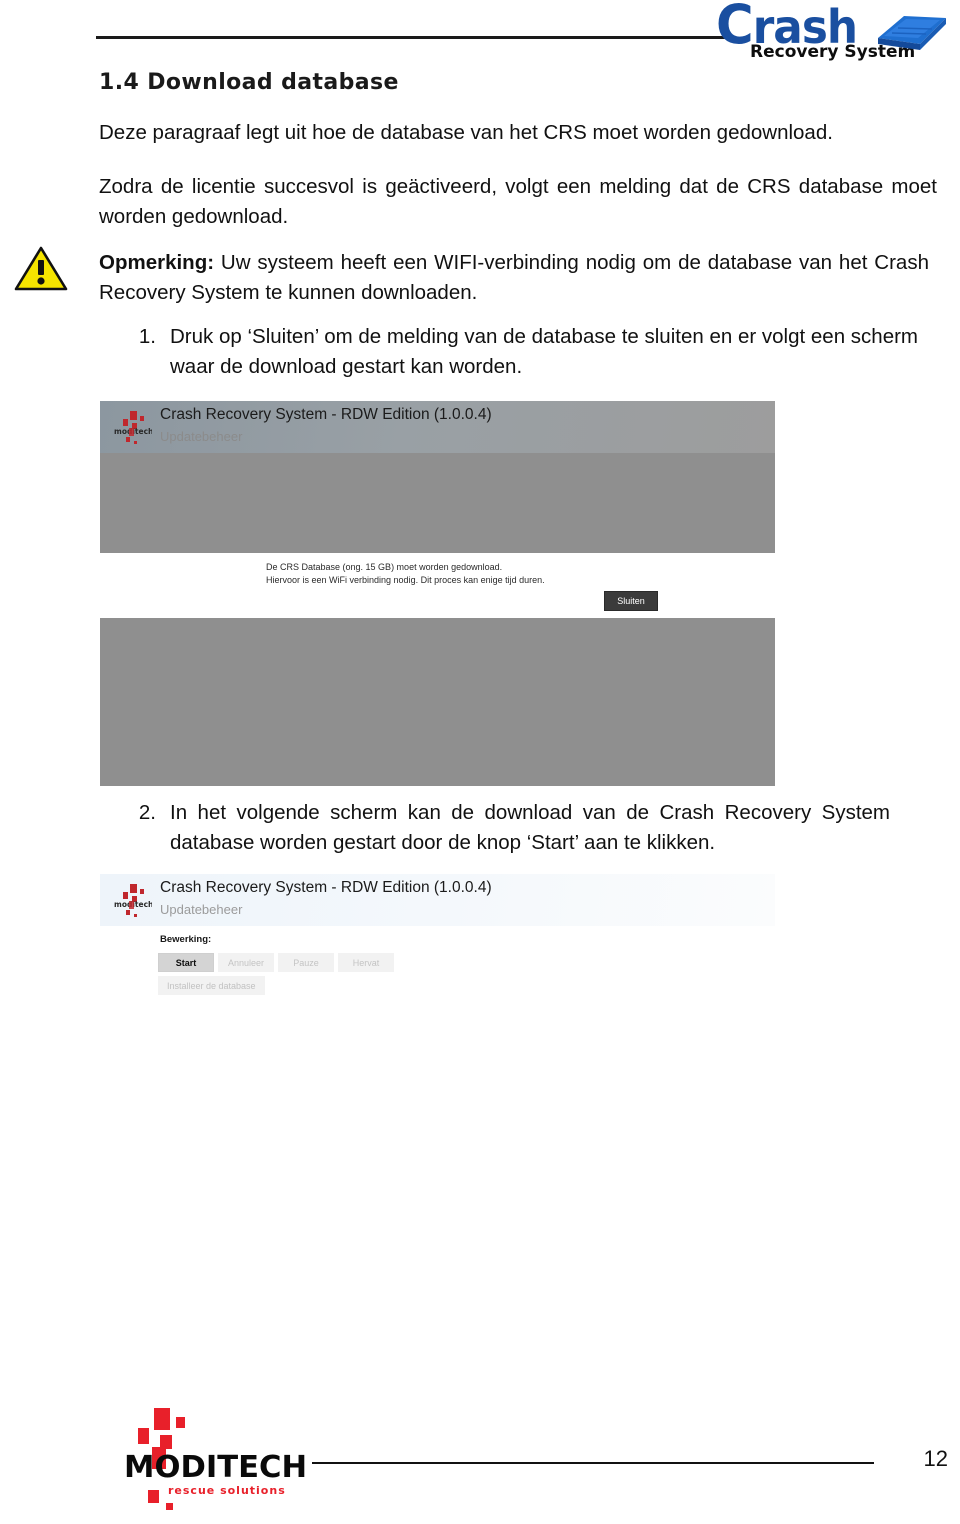 This screenshot has height=1524, width=960. I want to click on annuleer-button: Annuleer, so click(246, 962).